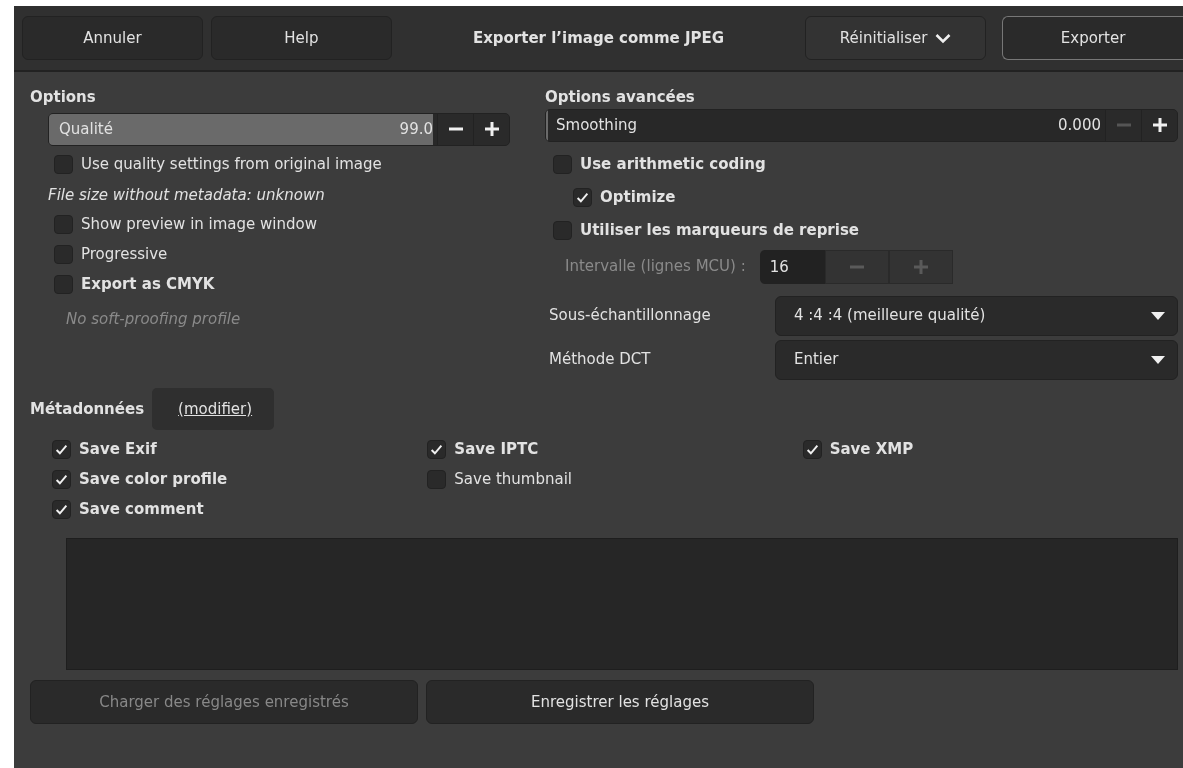 The image size is (1183, 768). Describe the element at coordinates (141, 509) in the screenshot. I see `checkbox-label: Save comment` at that location.